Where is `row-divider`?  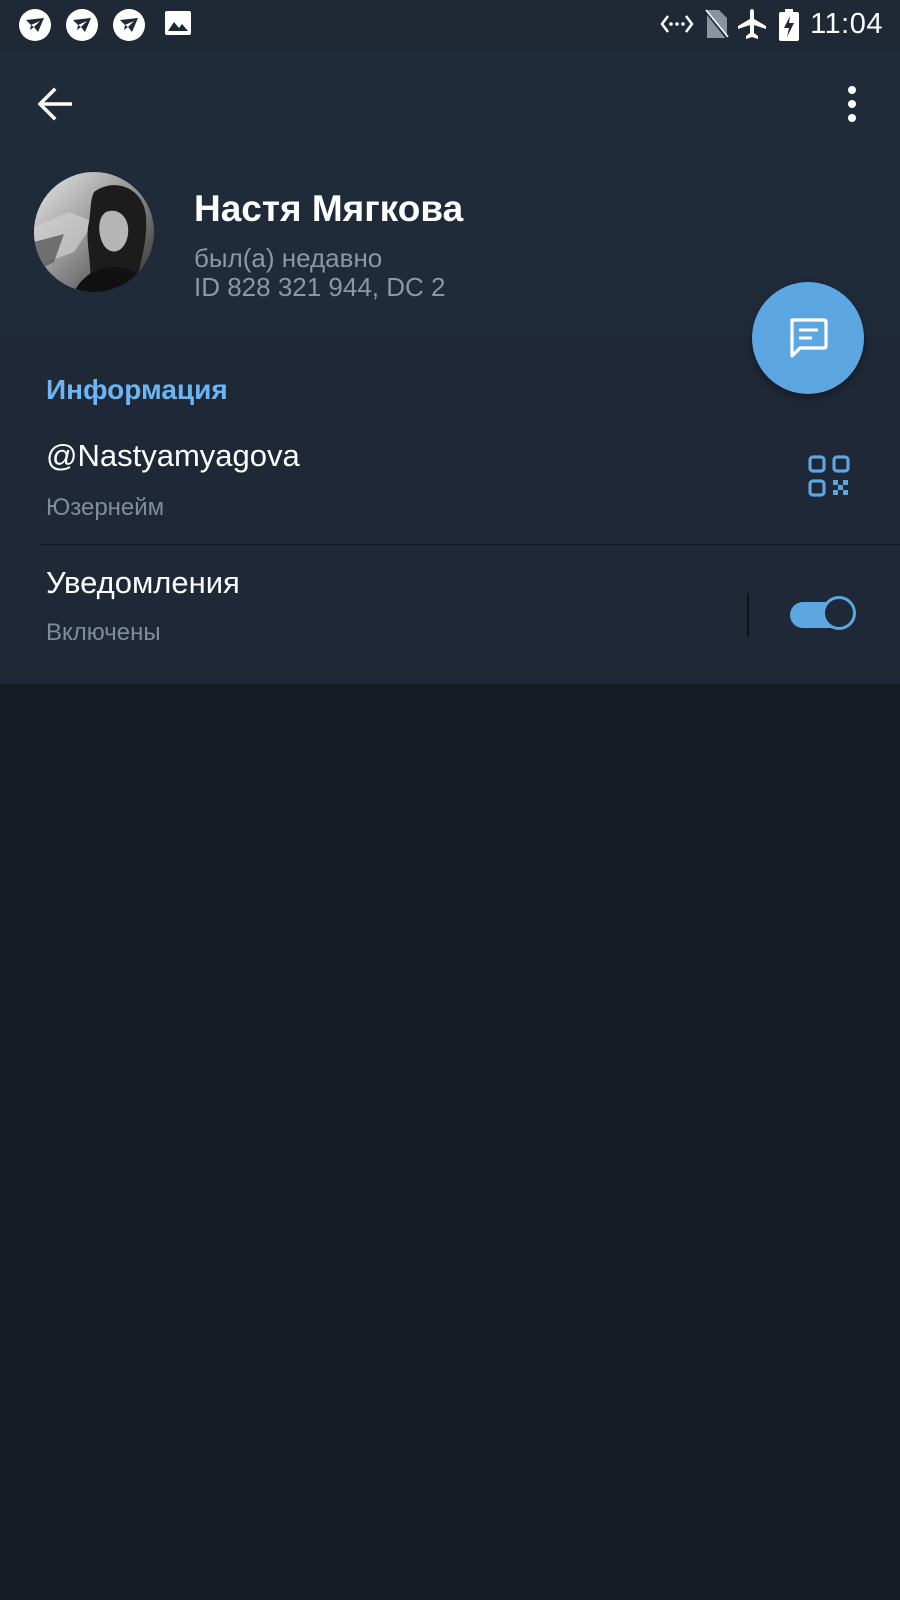
row-divider is located at coordinates (470, 544).